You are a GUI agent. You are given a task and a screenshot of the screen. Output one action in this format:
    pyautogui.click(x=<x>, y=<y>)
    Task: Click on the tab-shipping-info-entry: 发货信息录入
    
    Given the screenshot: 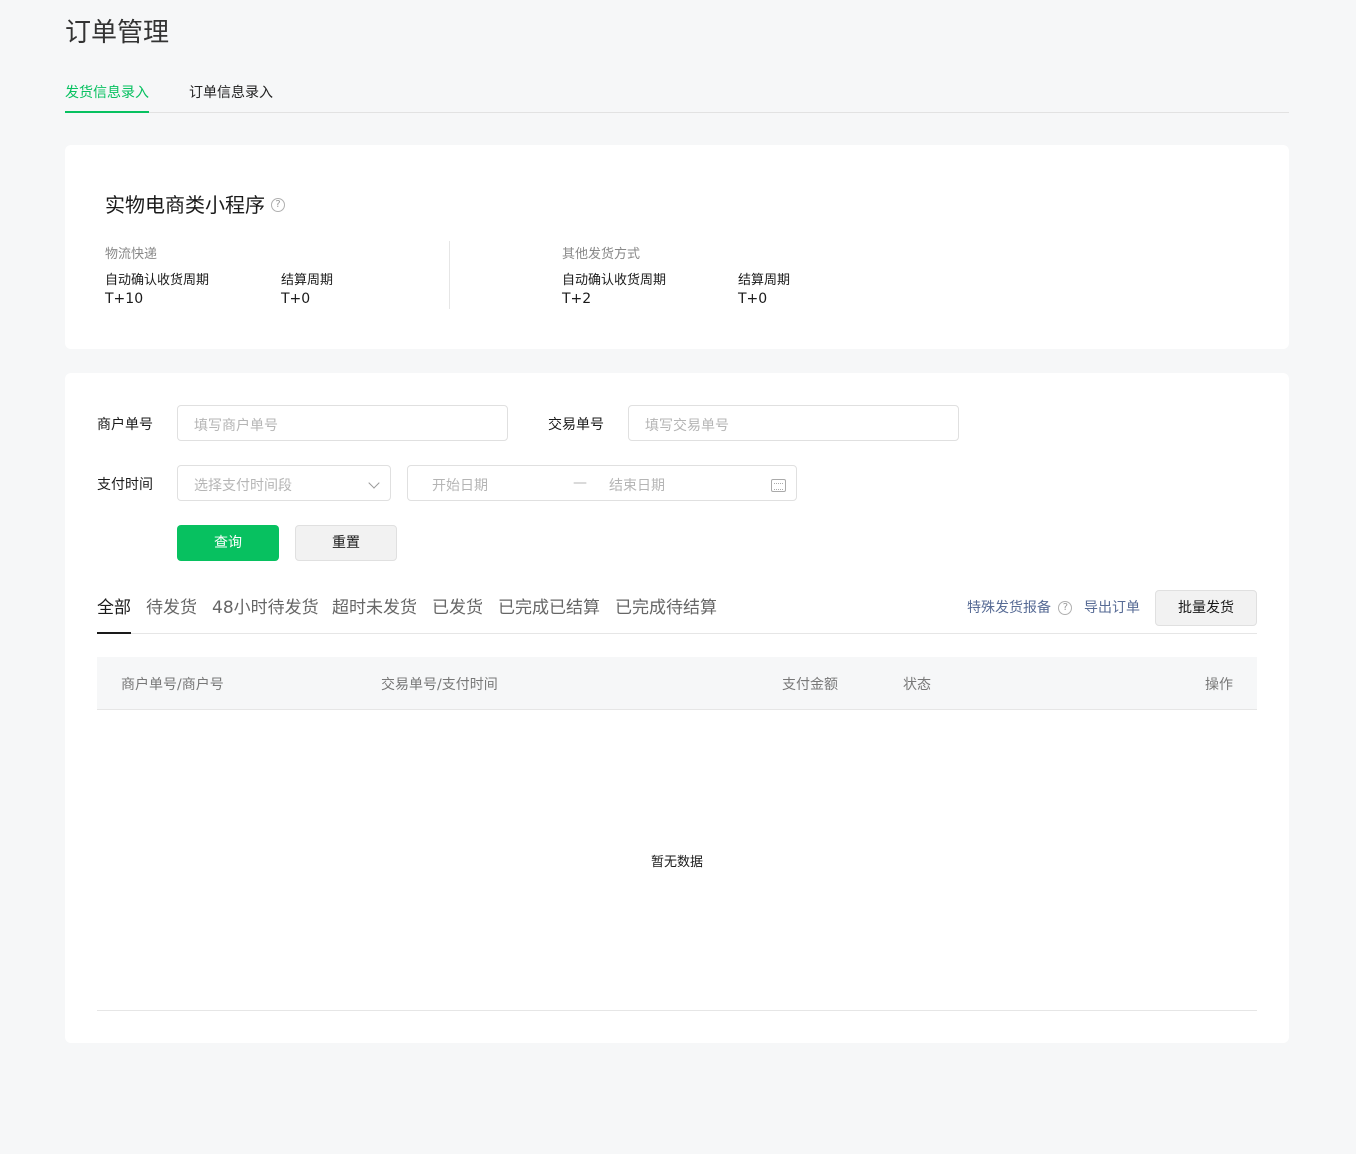 What is the action you would take?
    pyautogui.click(x=107, y=97)
    